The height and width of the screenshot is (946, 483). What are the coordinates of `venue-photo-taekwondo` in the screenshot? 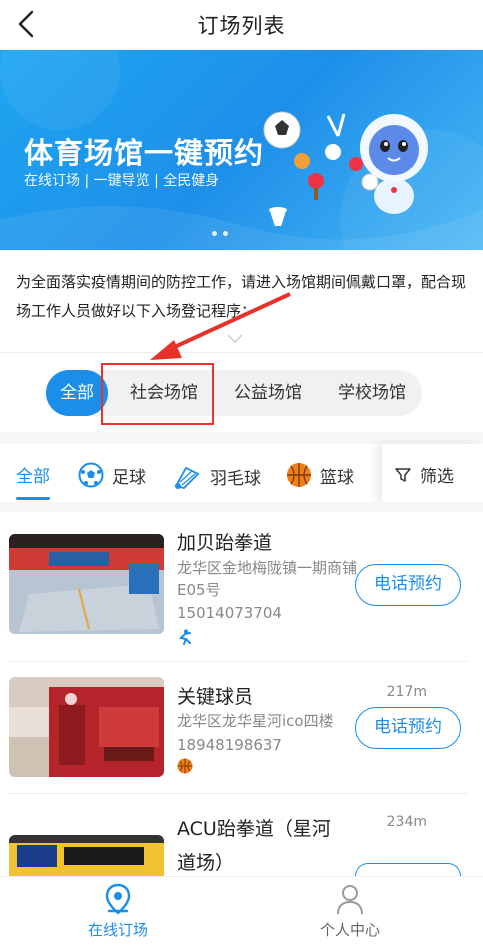 It's located at (86, 584).